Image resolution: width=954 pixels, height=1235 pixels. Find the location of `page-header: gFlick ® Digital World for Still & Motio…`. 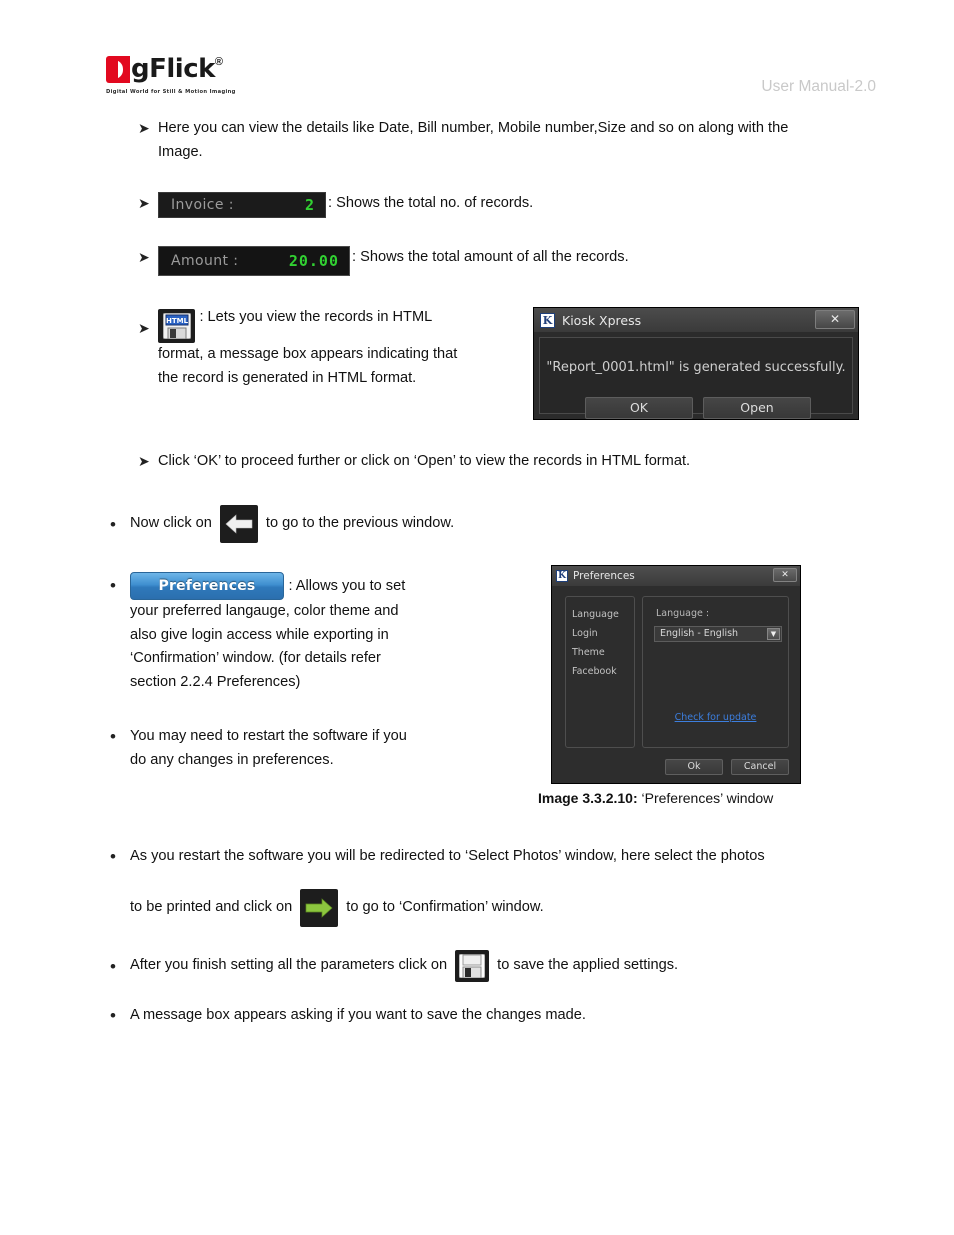

page-header: gFlick ® Digital World for Still & Motio… is located at coordinates (477, 55).